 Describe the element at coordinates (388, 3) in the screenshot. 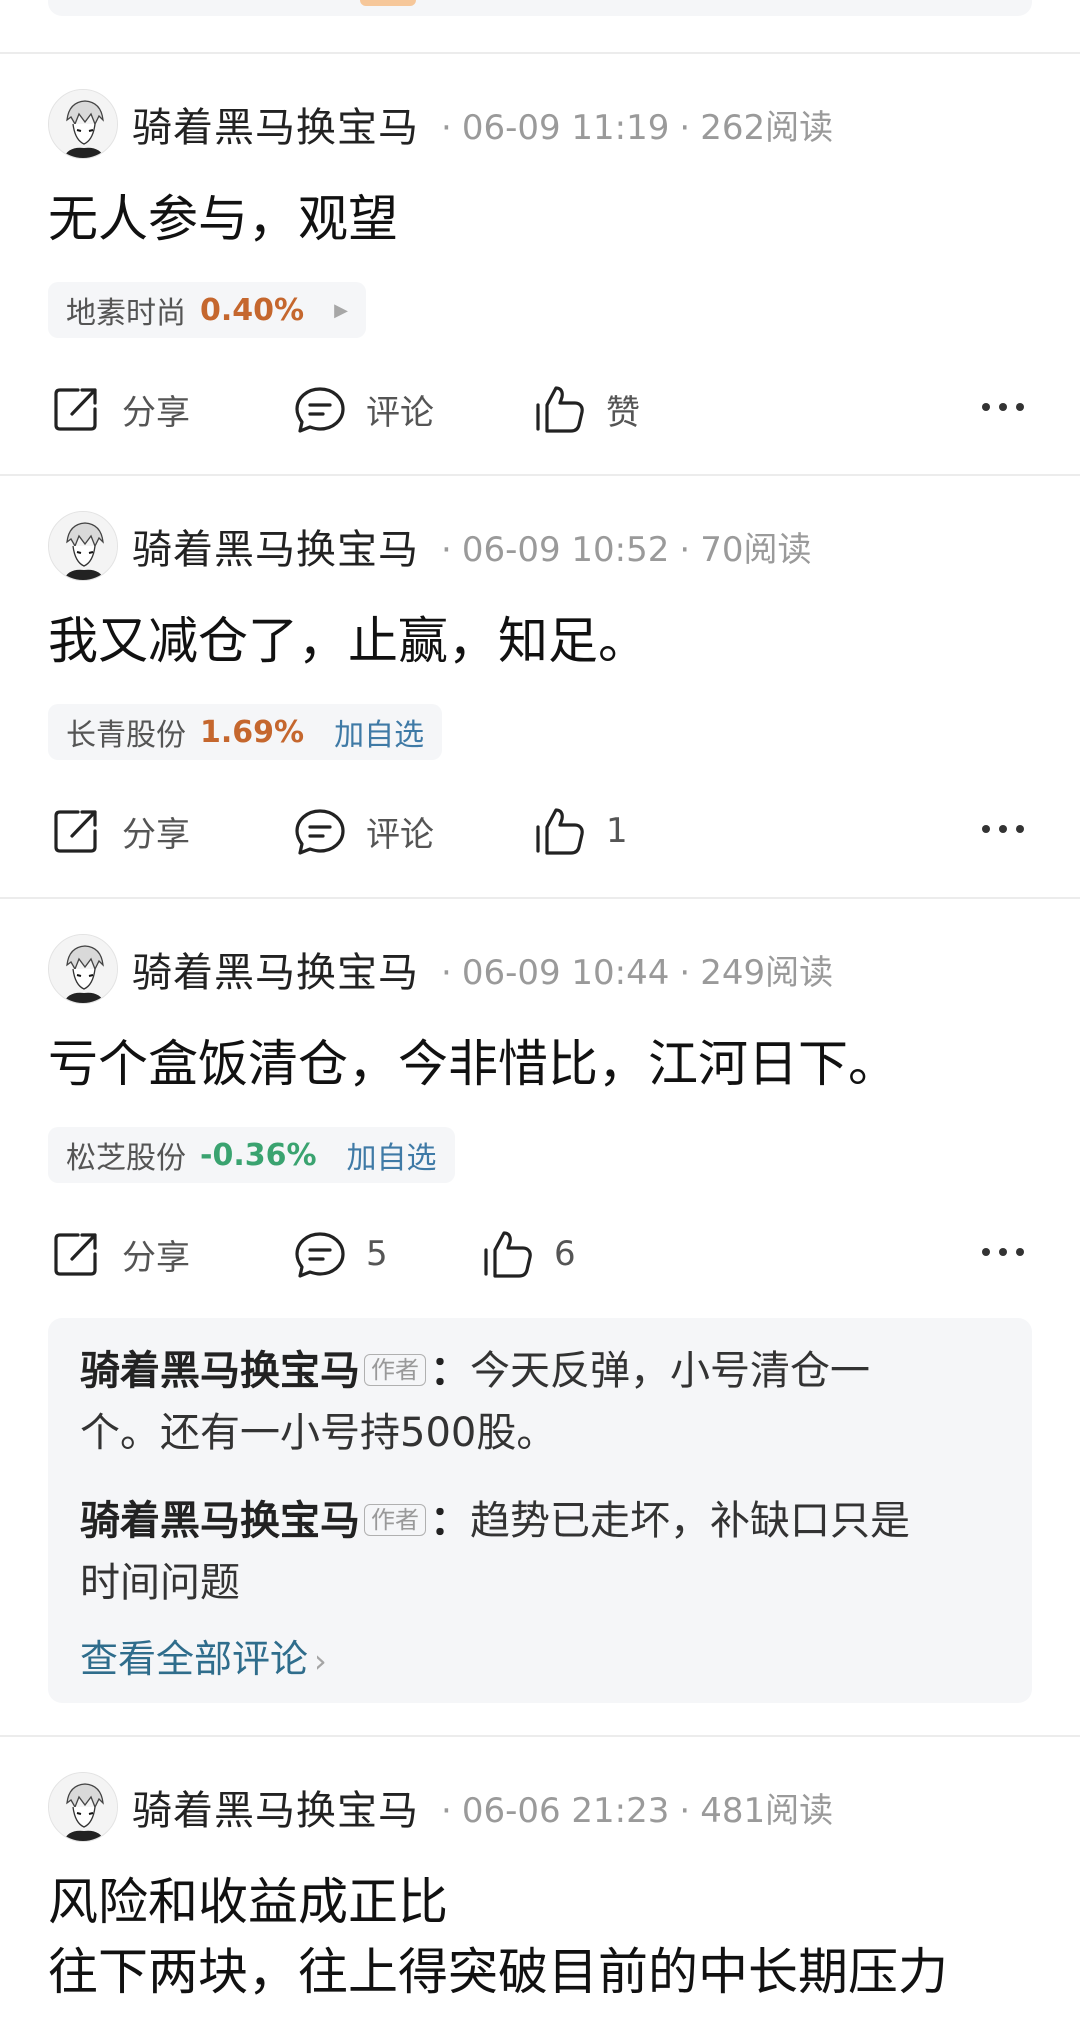

I see `previous-card-accent` at that location.